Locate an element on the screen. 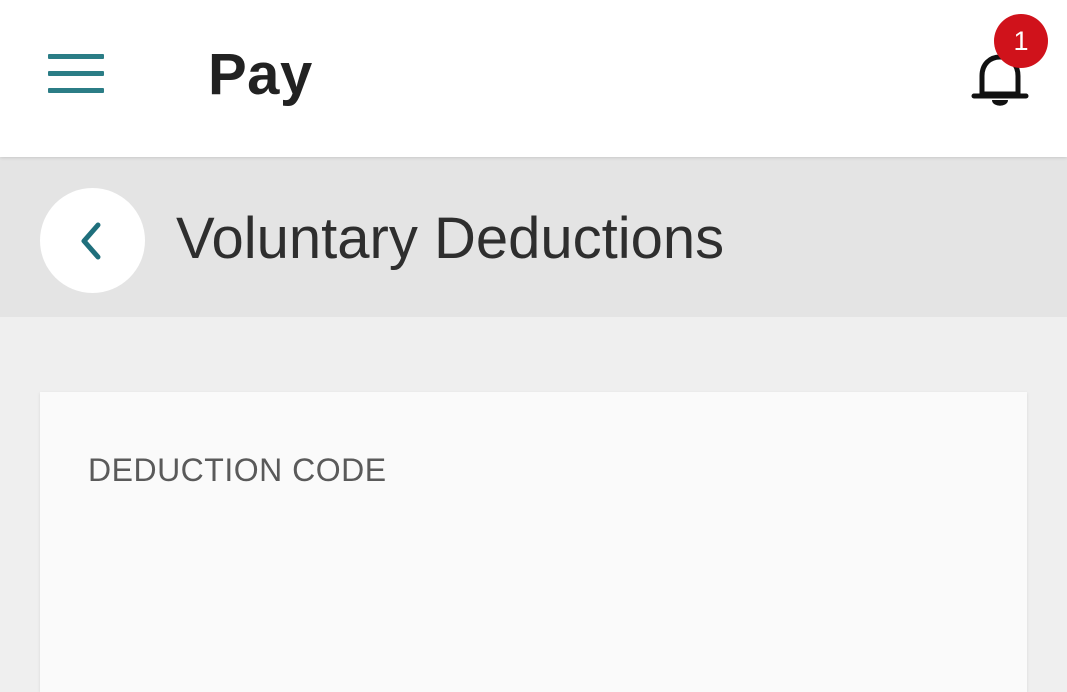  page-title: Voluntary Deductions is located at coordinates (450, 238).